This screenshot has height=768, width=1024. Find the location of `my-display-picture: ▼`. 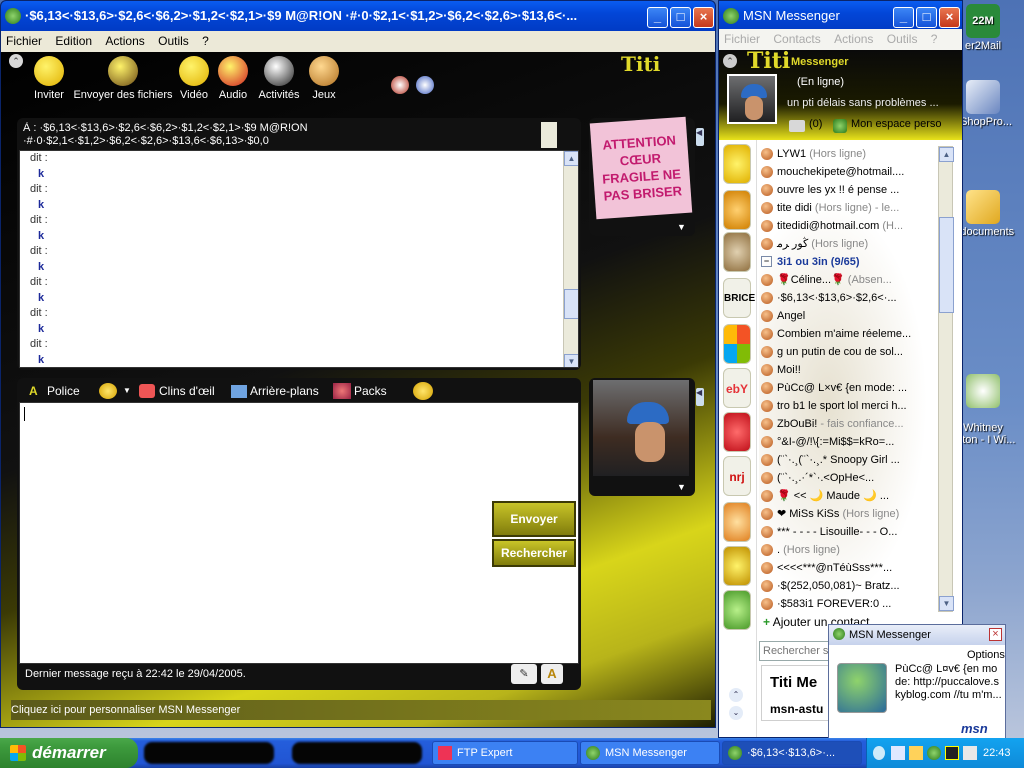

my-display-picture: ▼ is located at coordinates (642, 437).